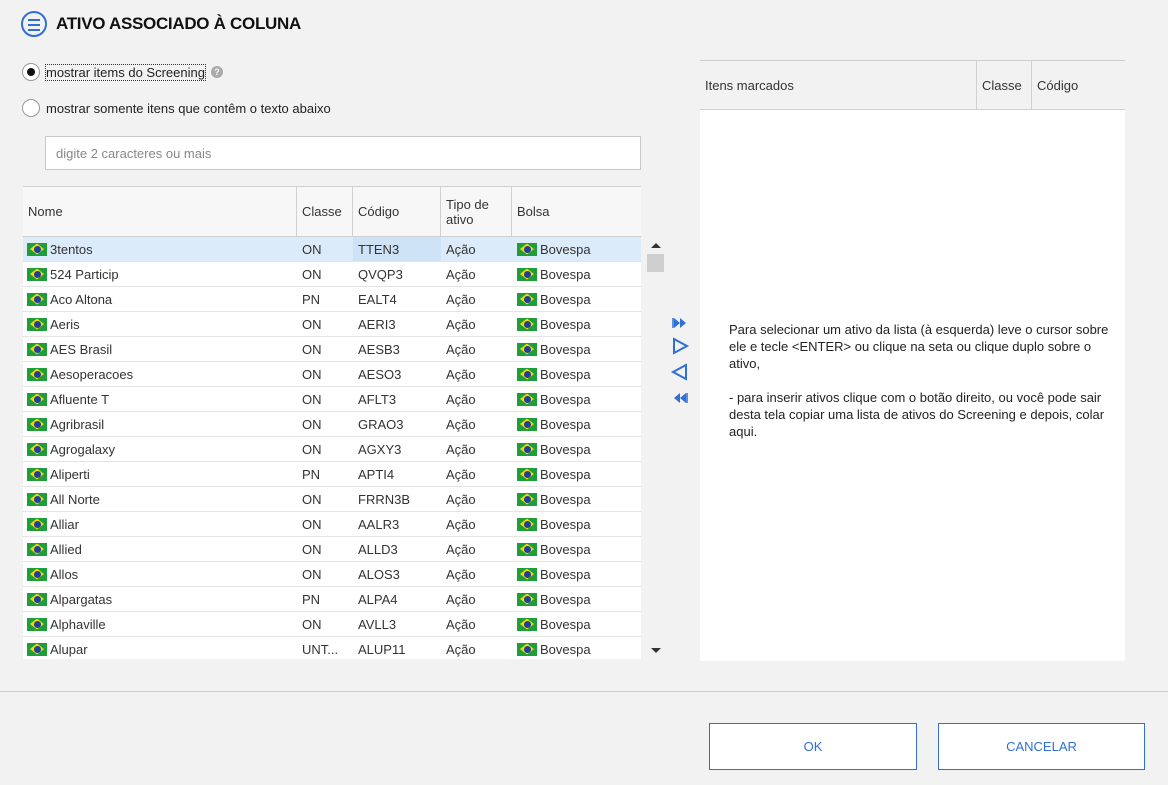 The width and height of the screenshot is (1168, 785). Describe the element at coordinates (31, 108) in the screenshot. I see `radio-filter` at that location.